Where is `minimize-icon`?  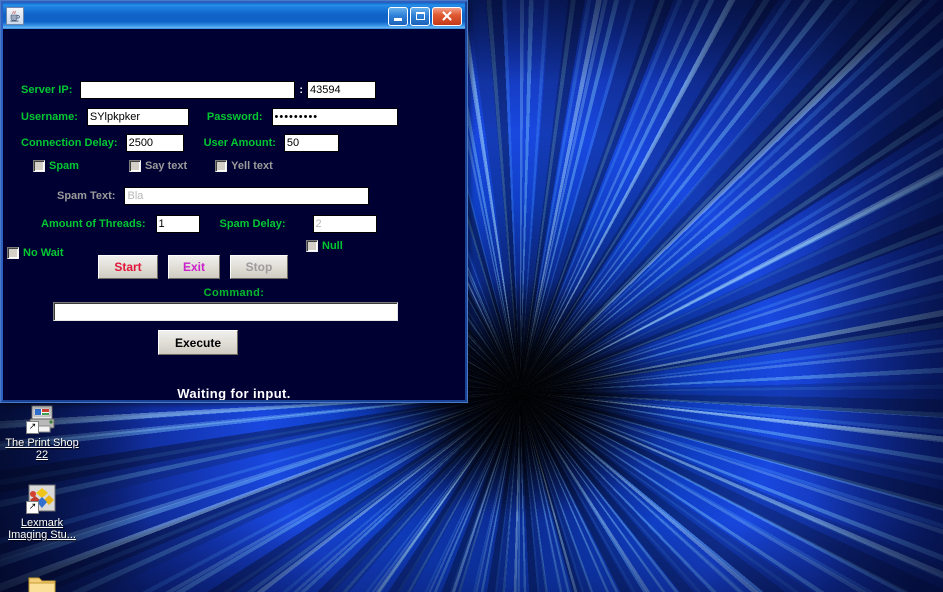 minimize-icon is located at coordinates (398, 19).